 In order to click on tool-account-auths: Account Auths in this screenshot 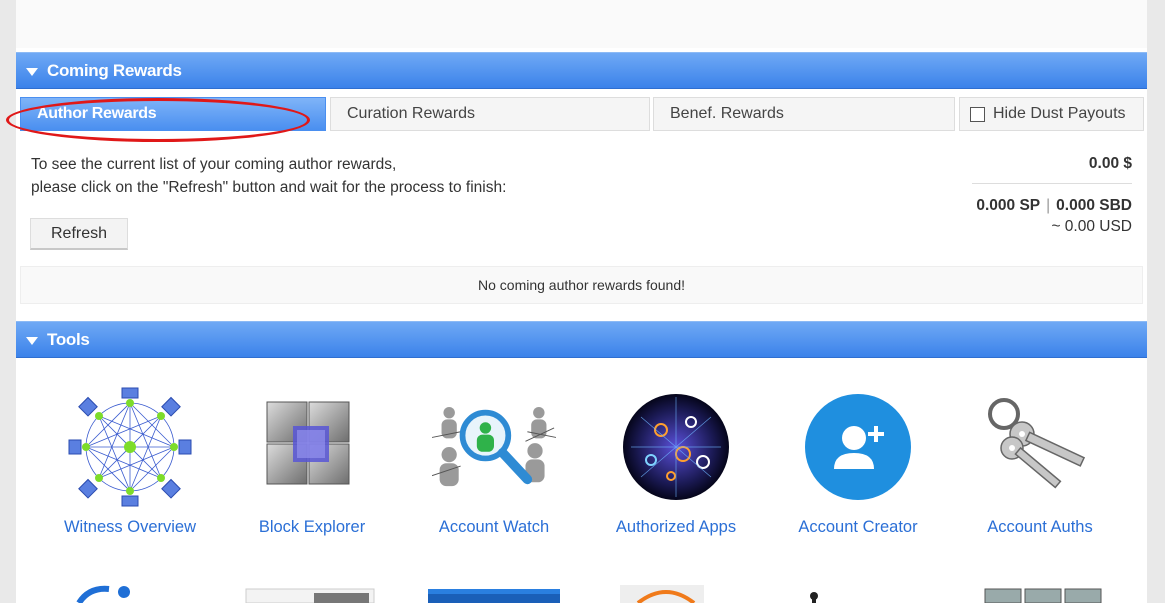, I will do `click(1040, 461)`.